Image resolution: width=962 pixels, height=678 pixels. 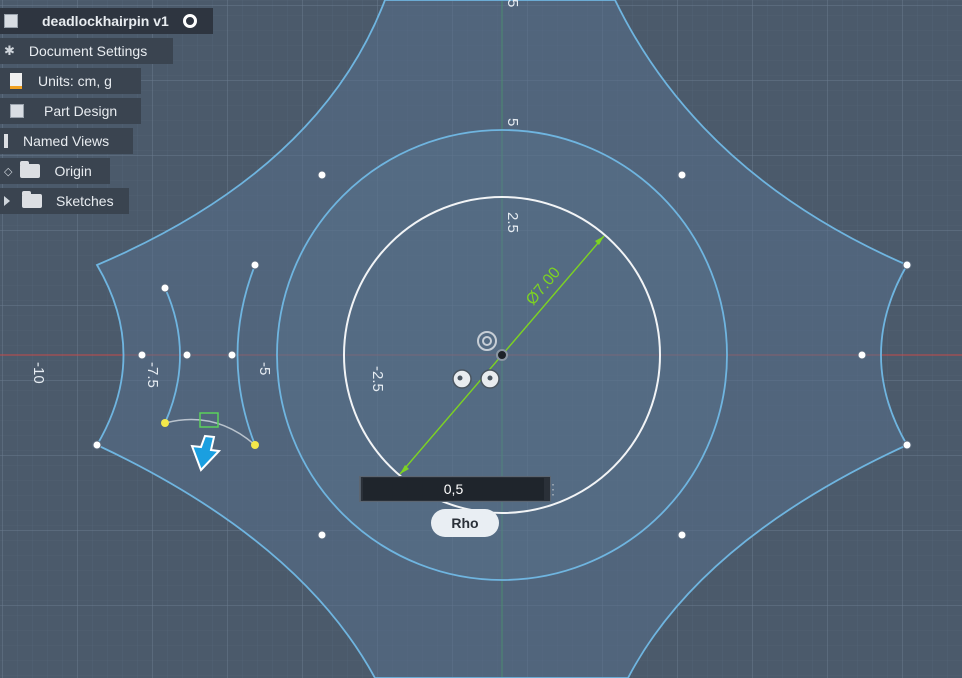 I want to click on browser-item-label: Document Settings, so click(x=88, y=51).